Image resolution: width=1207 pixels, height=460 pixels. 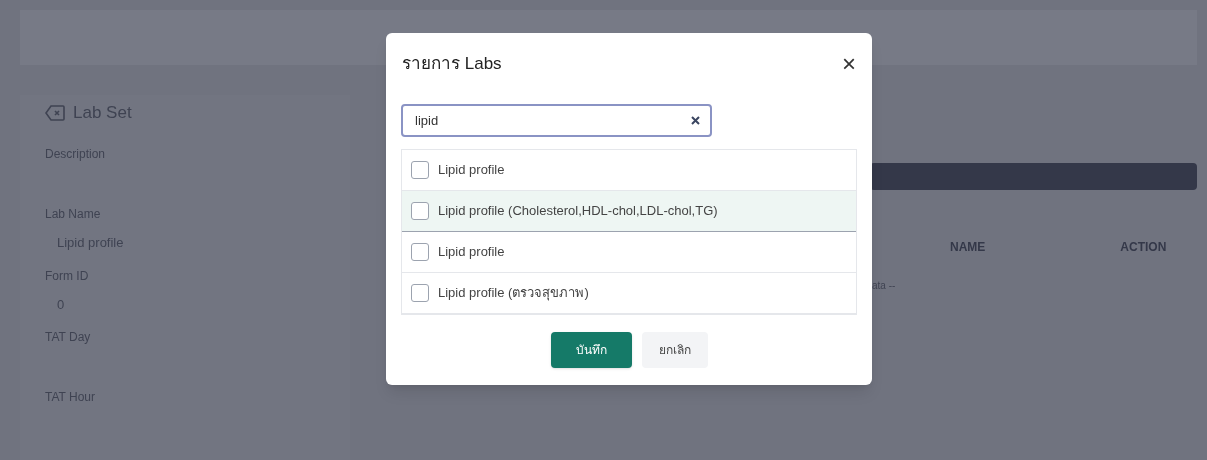 I want to click on save-button: บันทึก, so click(x=591, y=350).